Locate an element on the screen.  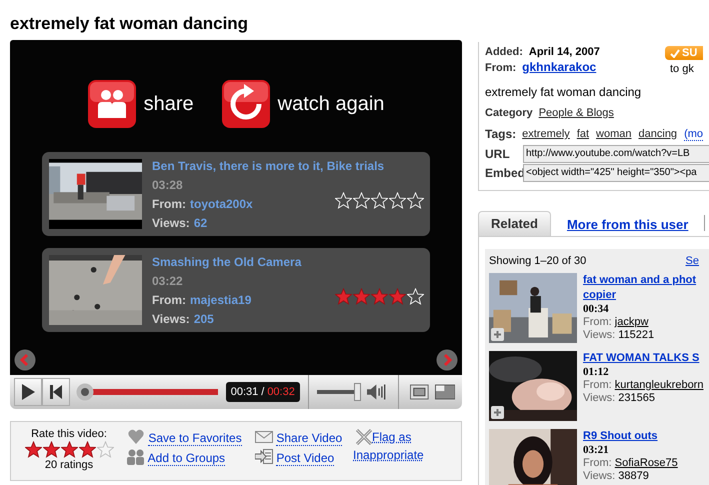
restart-button is located at coordinates (56, 392).